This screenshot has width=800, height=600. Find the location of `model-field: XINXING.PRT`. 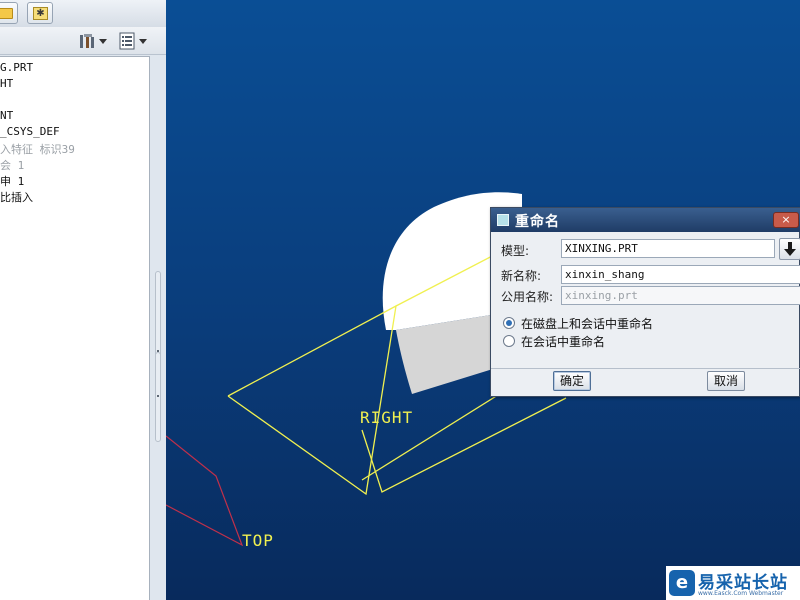

model-field: XINXING.PRT is located at coordinates (668, 248).